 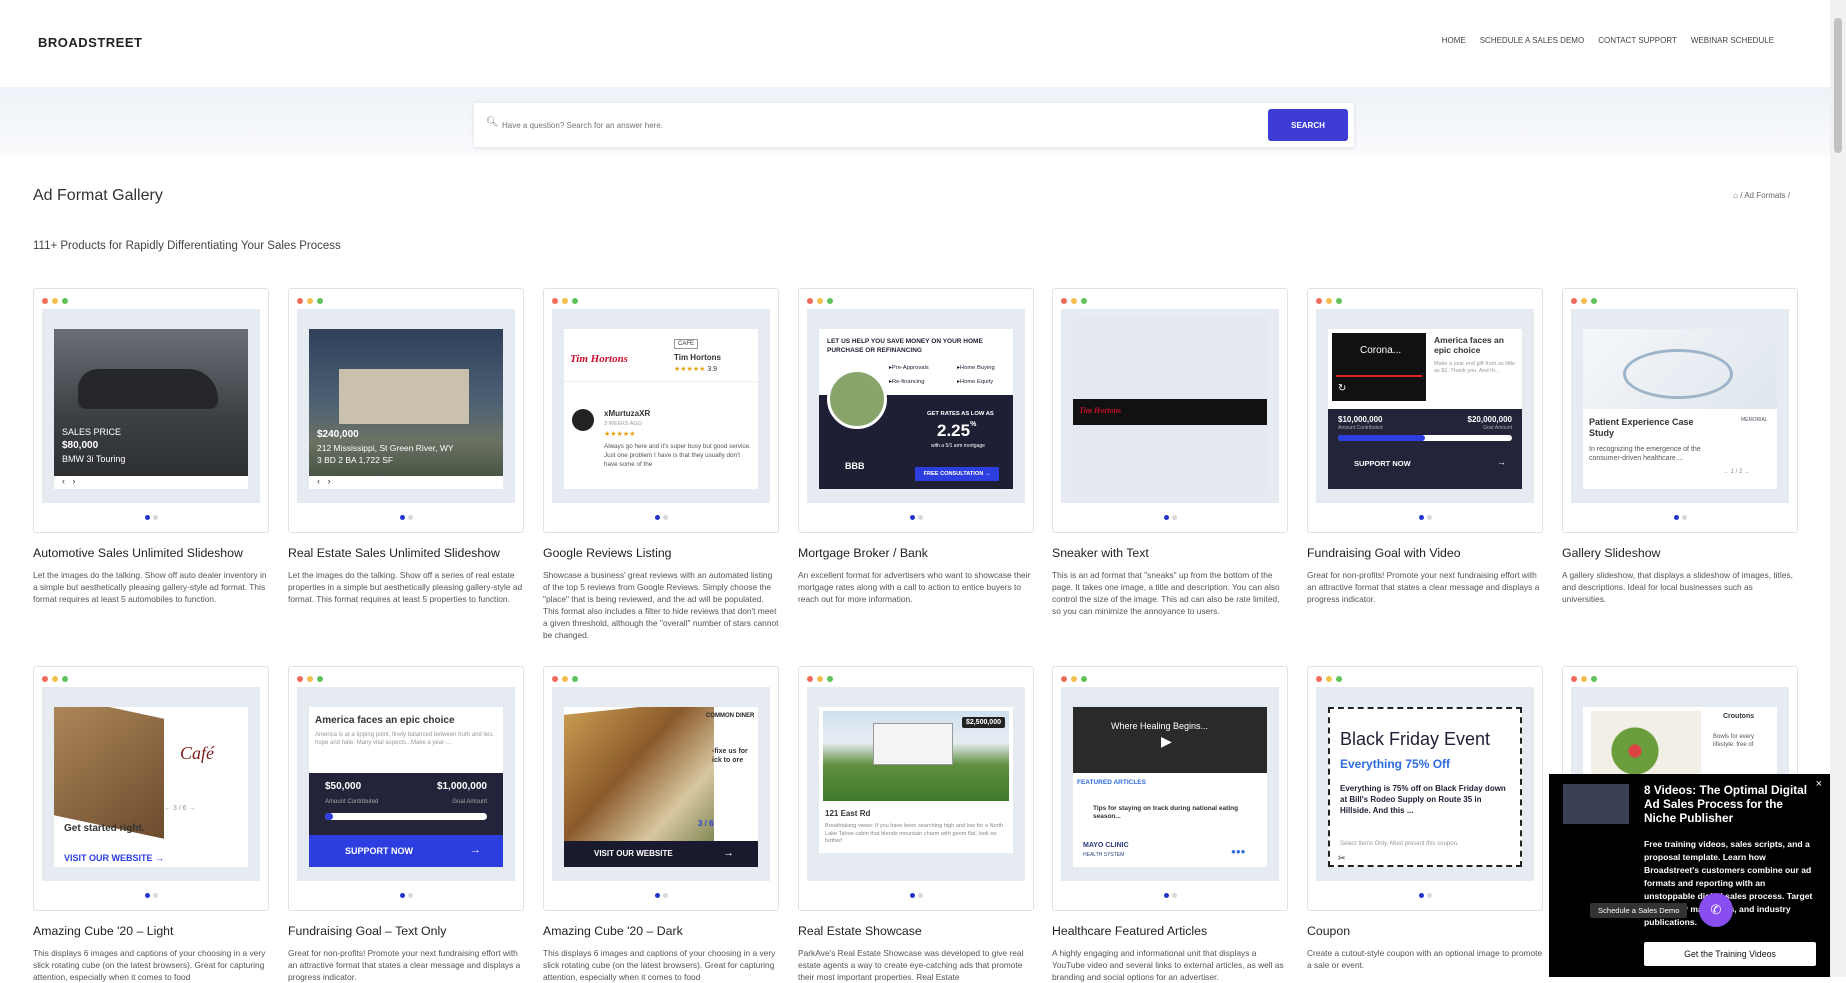 I want to click on search-input, so click(x=850, y=125).